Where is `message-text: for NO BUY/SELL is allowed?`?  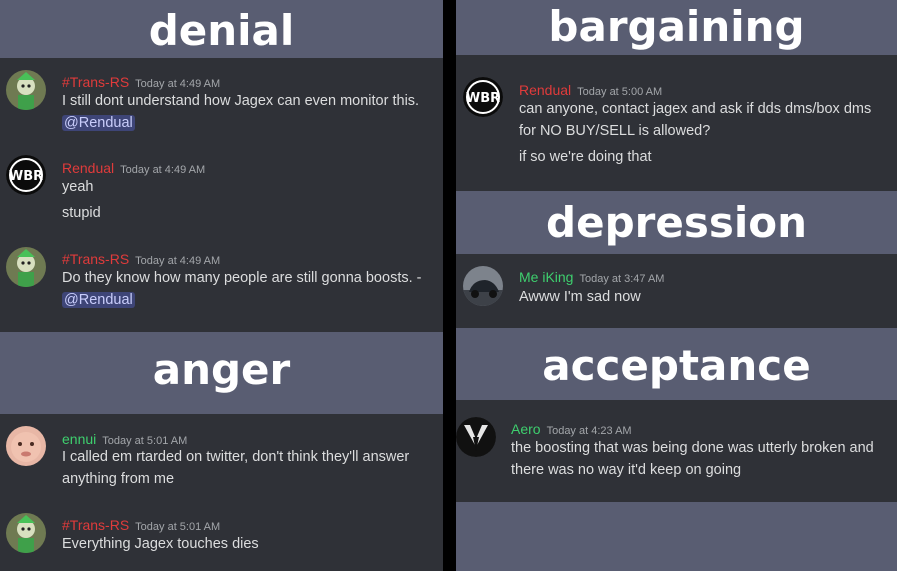 message-text: for NO BUY/SELL is allowed? is located at coordinates (615, 131).